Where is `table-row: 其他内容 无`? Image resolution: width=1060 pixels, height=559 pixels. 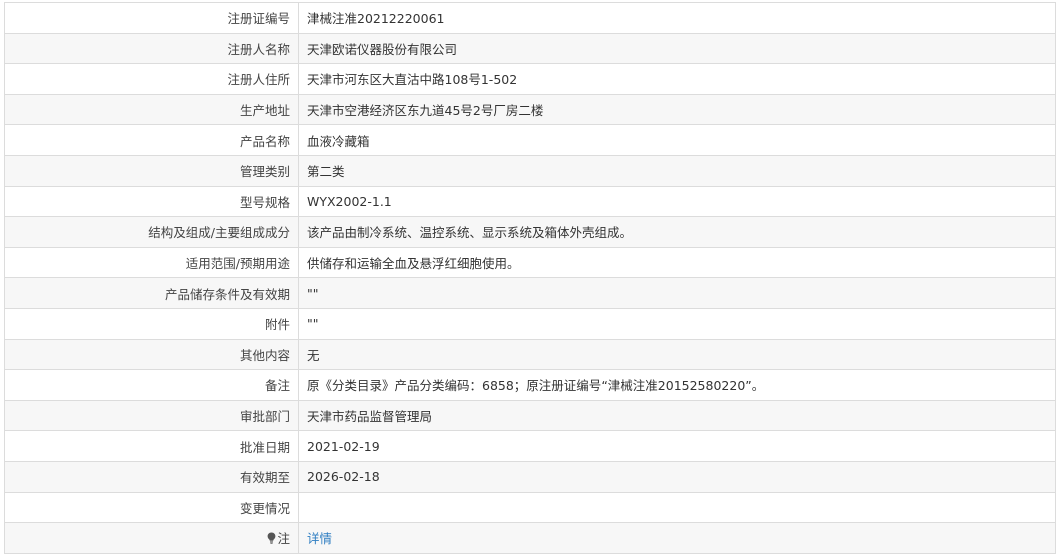
table-row: 其他内容 无 is located at coordinates (530, 354).